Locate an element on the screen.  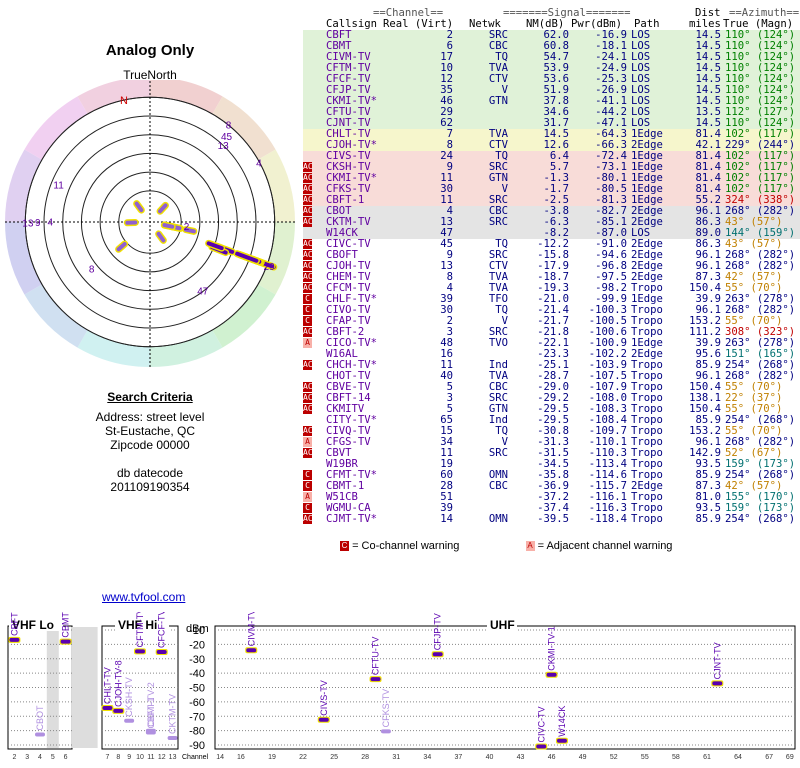
x-tick-label: 12 is located at coordinates (162, 757).